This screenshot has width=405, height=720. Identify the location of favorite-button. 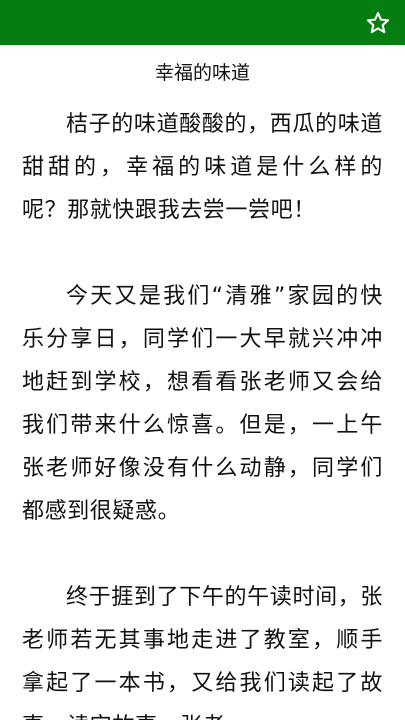
(378, 23).